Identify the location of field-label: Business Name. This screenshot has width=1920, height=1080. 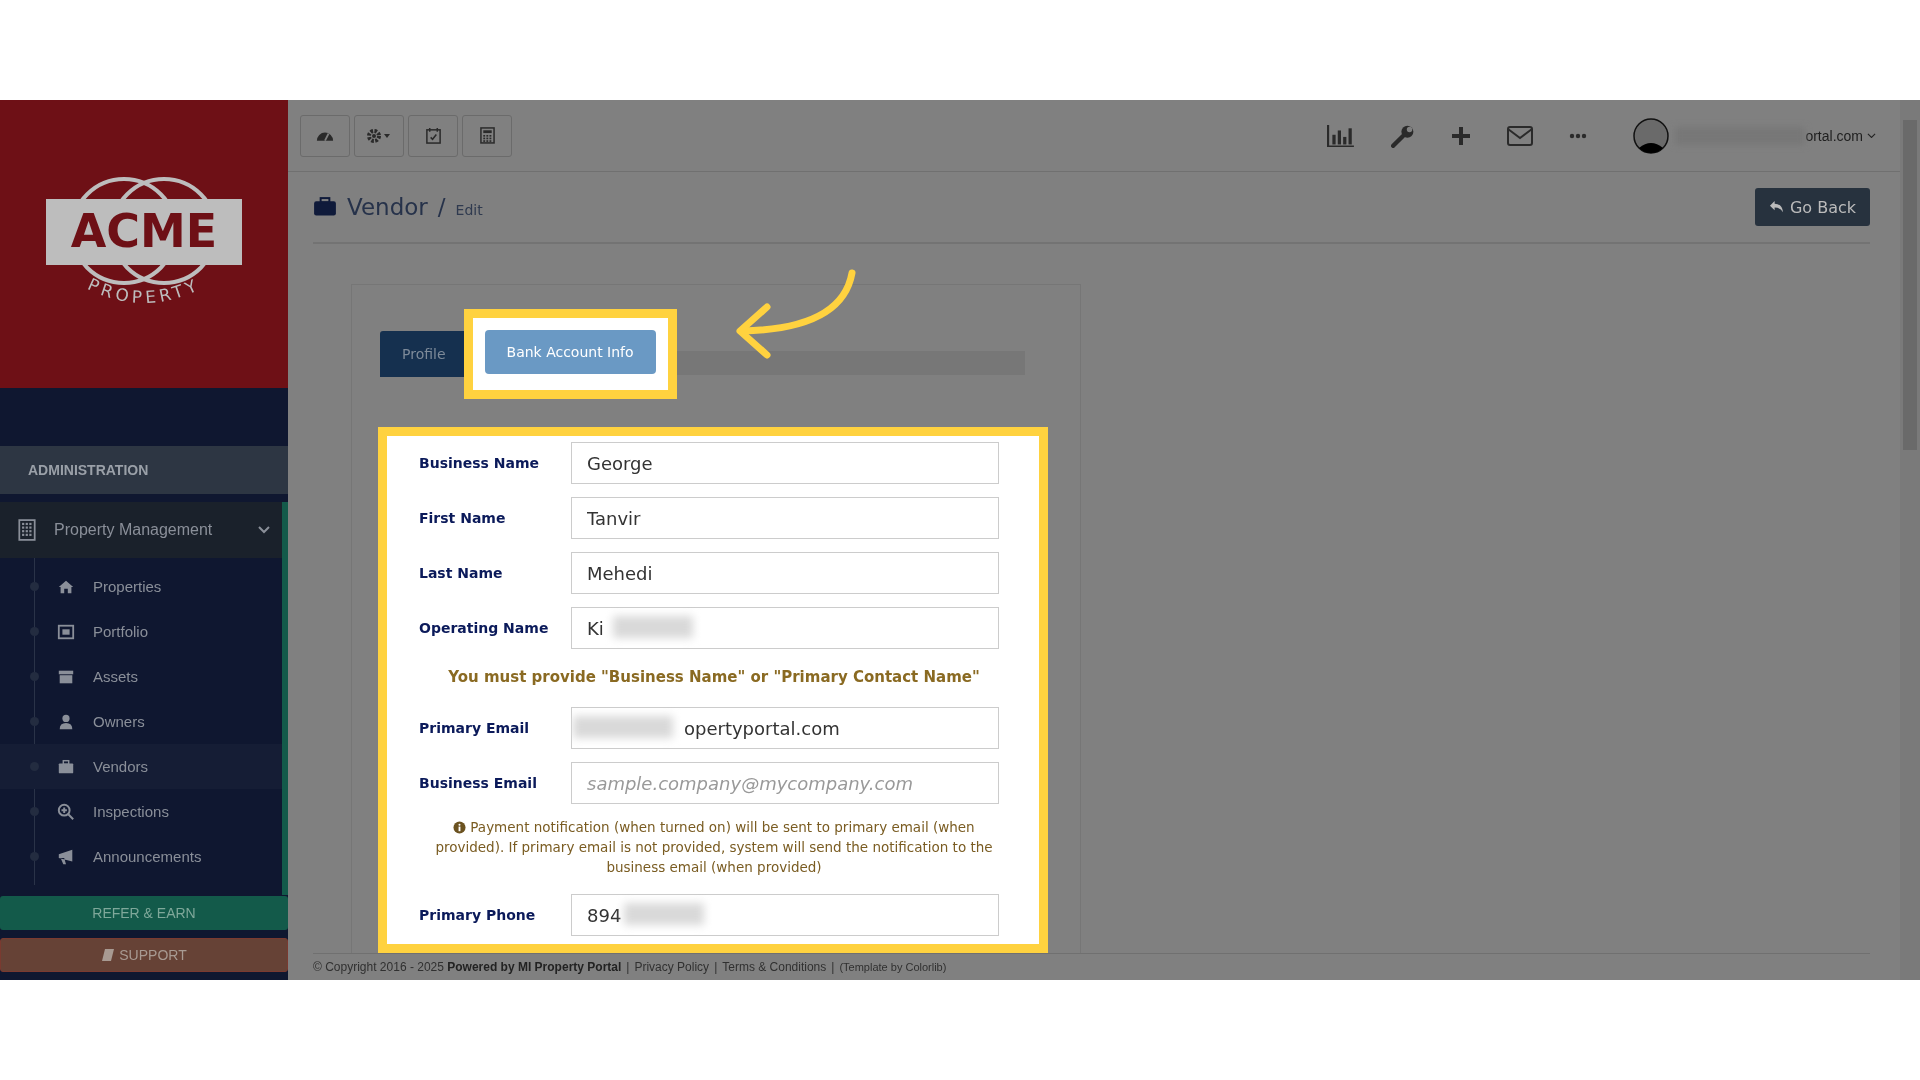
(480, 463).